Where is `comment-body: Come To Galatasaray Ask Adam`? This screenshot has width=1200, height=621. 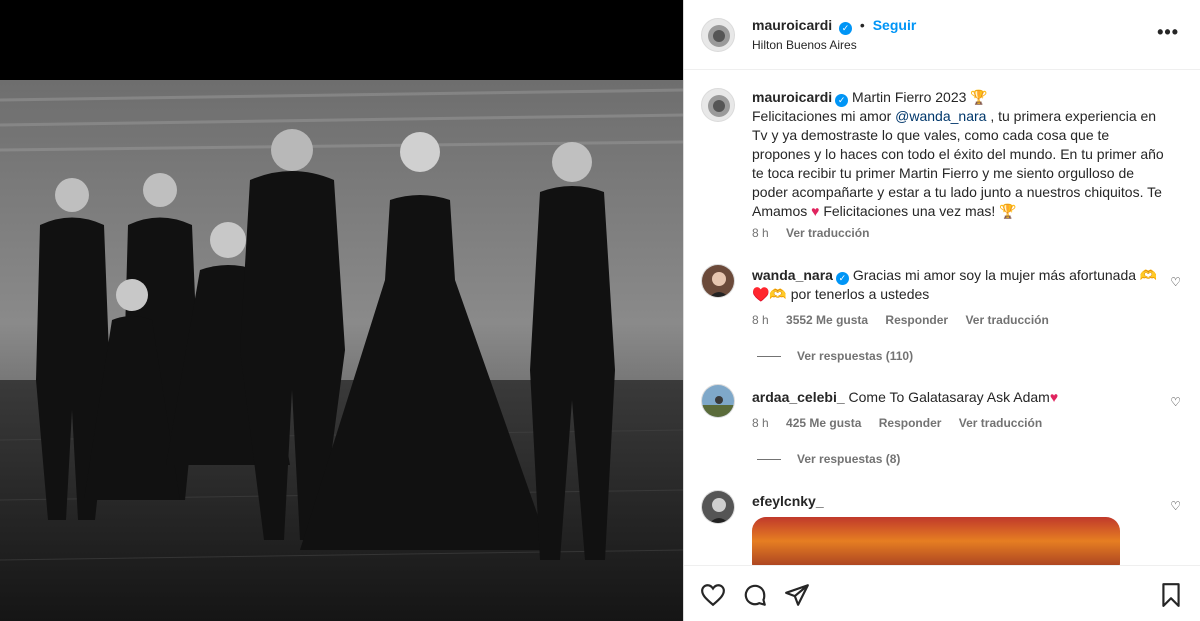
comment-body: Come To Galatasaray Ask Adam is located at coordinates (949, 397).